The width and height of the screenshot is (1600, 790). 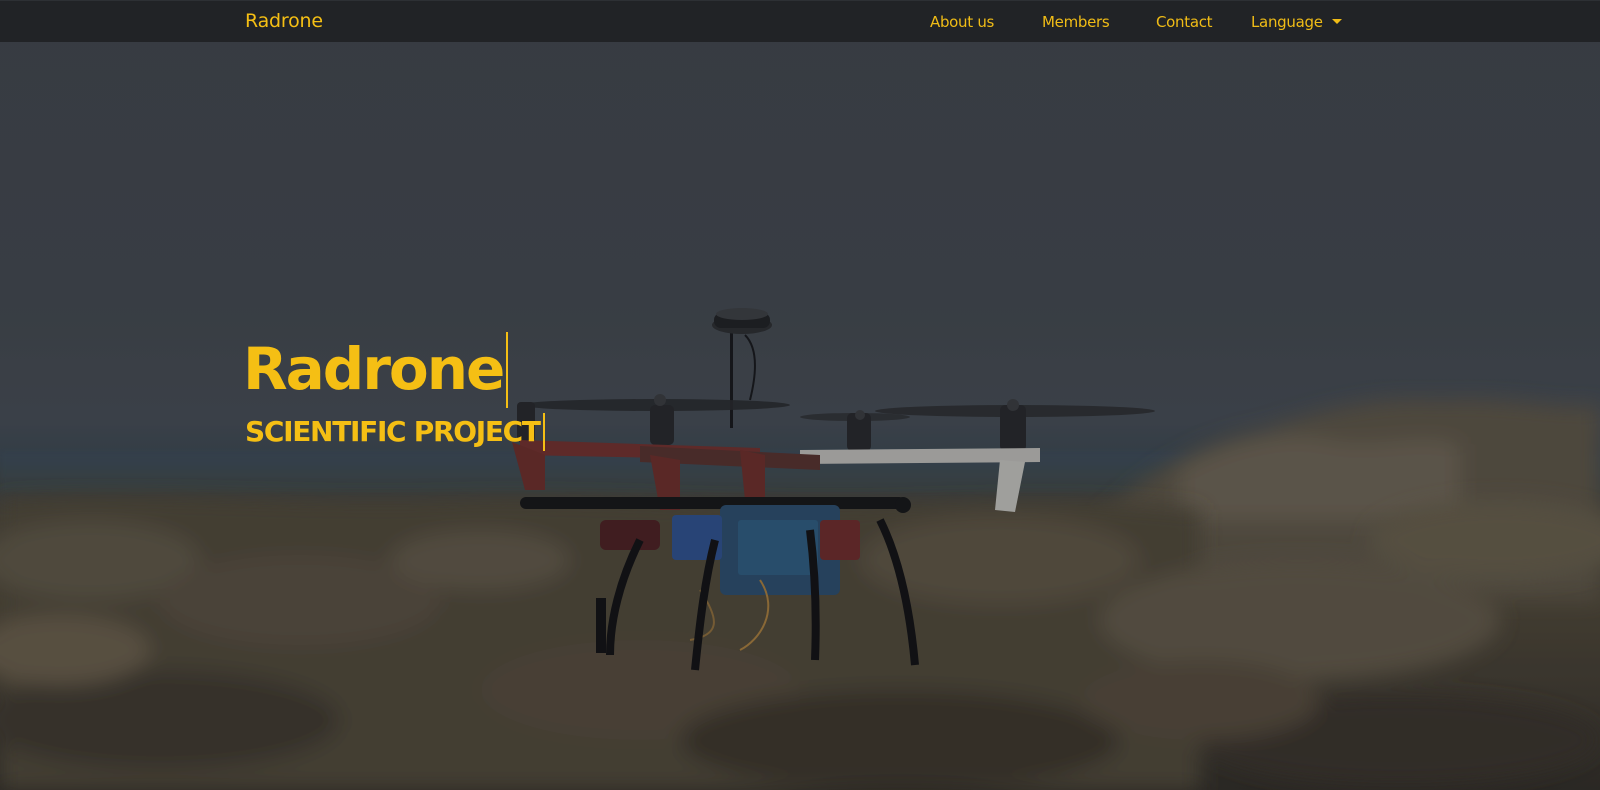 I want to click on nav-link-contact: Contact, so click(x=1184, y=22).